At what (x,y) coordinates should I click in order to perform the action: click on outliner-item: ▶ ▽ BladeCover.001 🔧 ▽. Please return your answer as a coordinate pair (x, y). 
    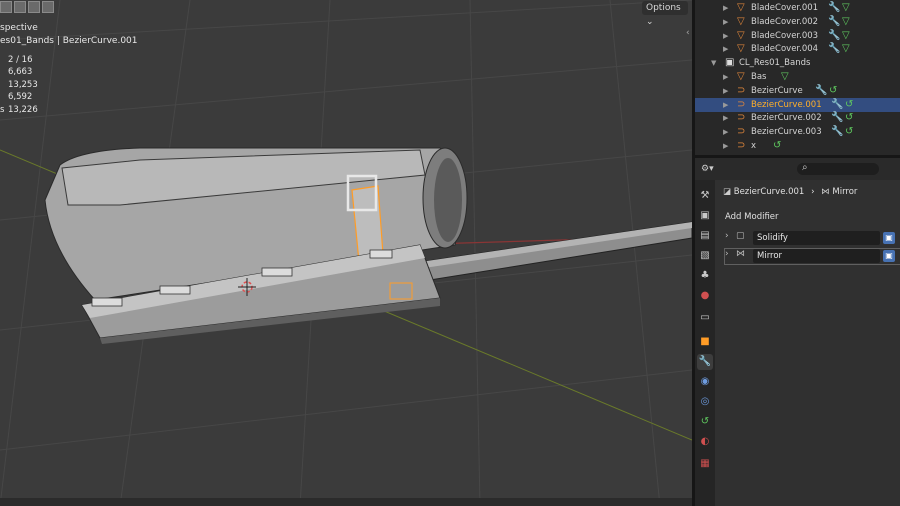
    Looking at the image, I should click on (797, 8).